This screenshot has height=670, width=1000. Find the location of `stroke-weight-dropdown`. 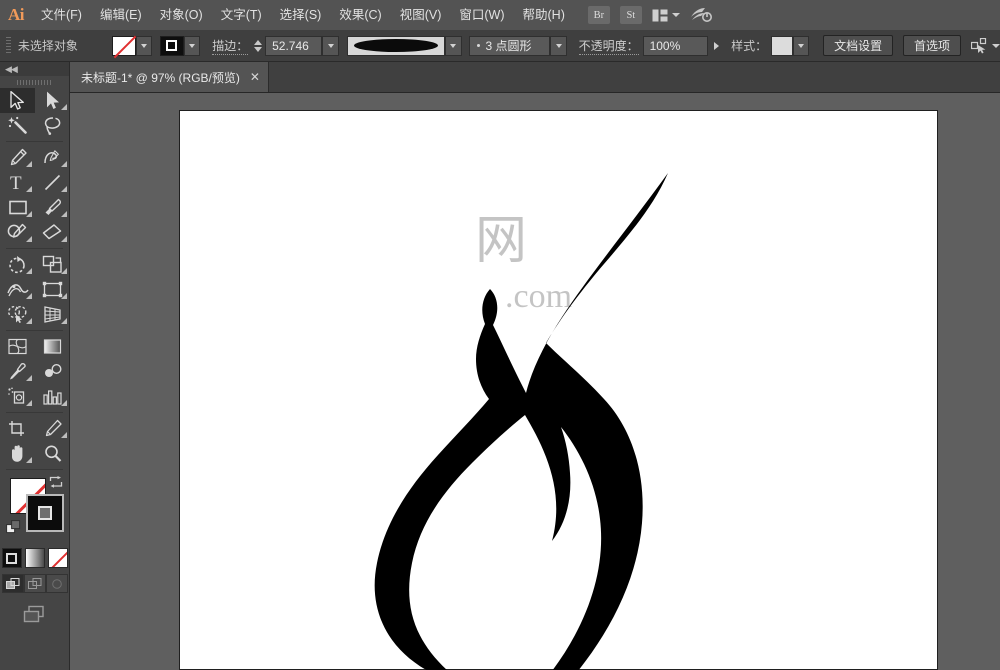

stroke-weight-dropdown is located at coordinates (330, 45).